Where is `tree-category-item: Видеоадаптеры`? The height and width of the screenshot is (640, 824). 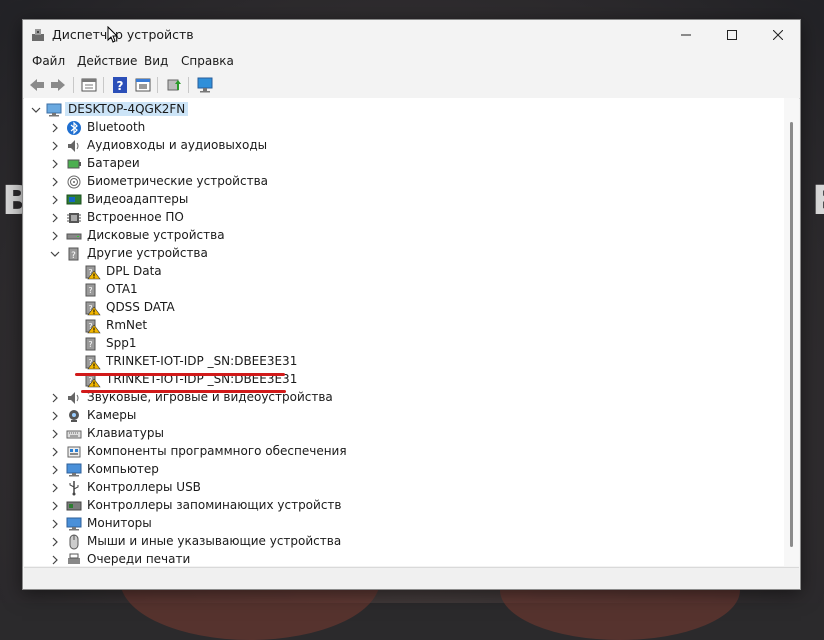
tree-category-item: Видеоадаптеры is located at coordinates (137, 199).